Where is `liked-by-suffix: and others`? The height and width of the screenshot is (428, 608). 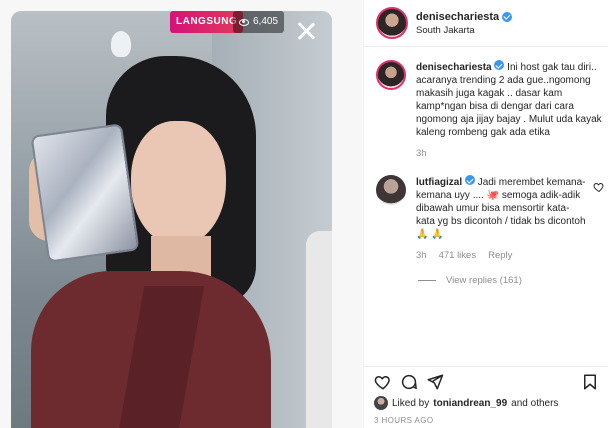
liked-by-suffix: and others is located at coordinates (534, 403).